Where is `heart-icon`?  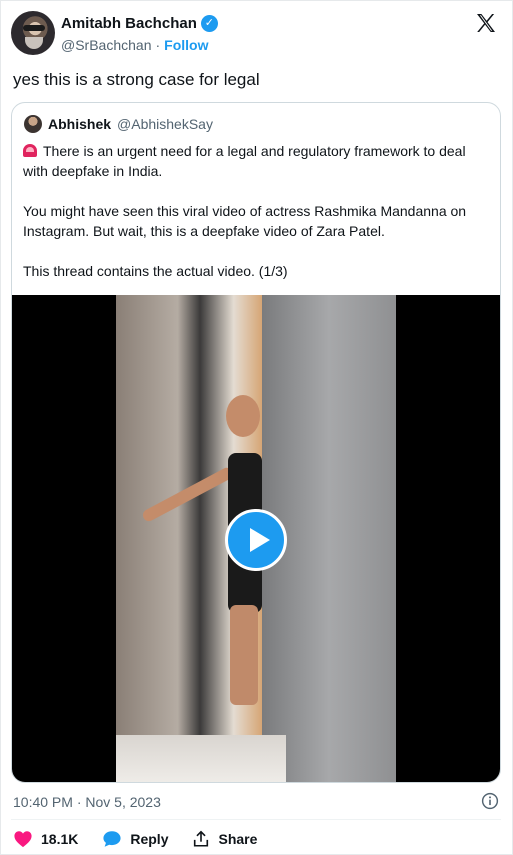 heart-icon is located at coordinates (23, 839).